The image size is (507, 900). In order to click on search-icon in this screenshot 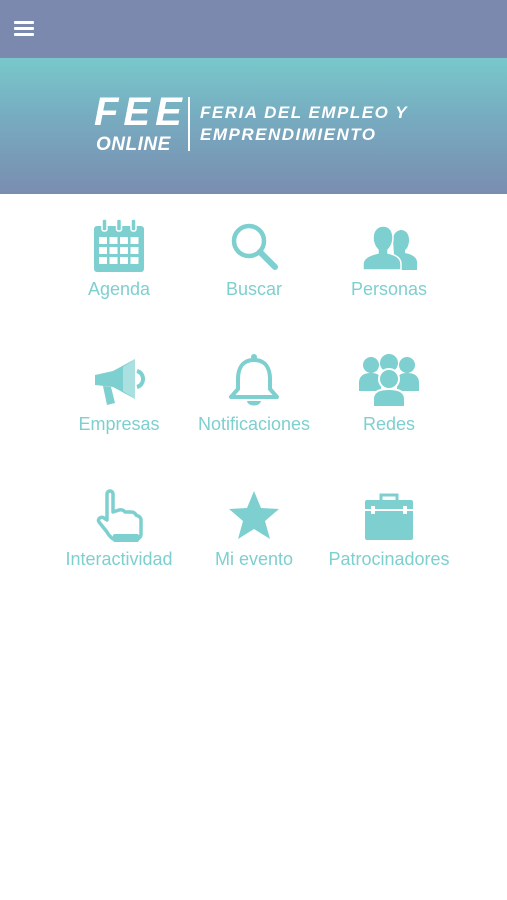, I will do `click(254, 246)`.